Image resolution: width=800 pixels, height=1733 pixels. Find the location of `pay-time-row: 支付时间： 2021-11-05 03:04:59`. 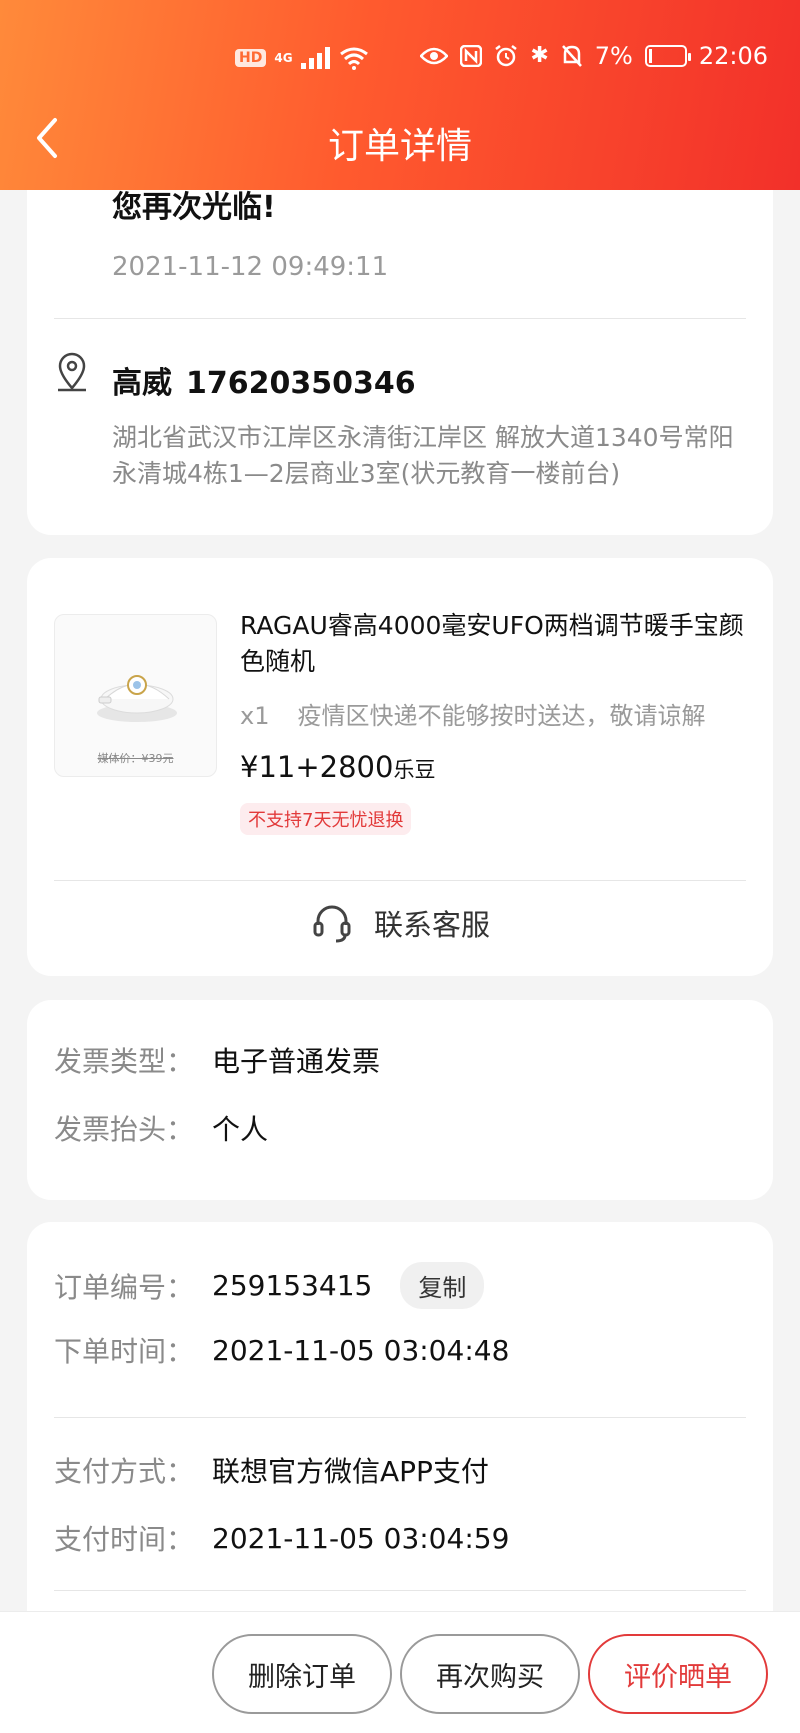

pay-time-row: 支付时间： 2021-11-05 03:04:59 is located at coordinates (281, 1538).